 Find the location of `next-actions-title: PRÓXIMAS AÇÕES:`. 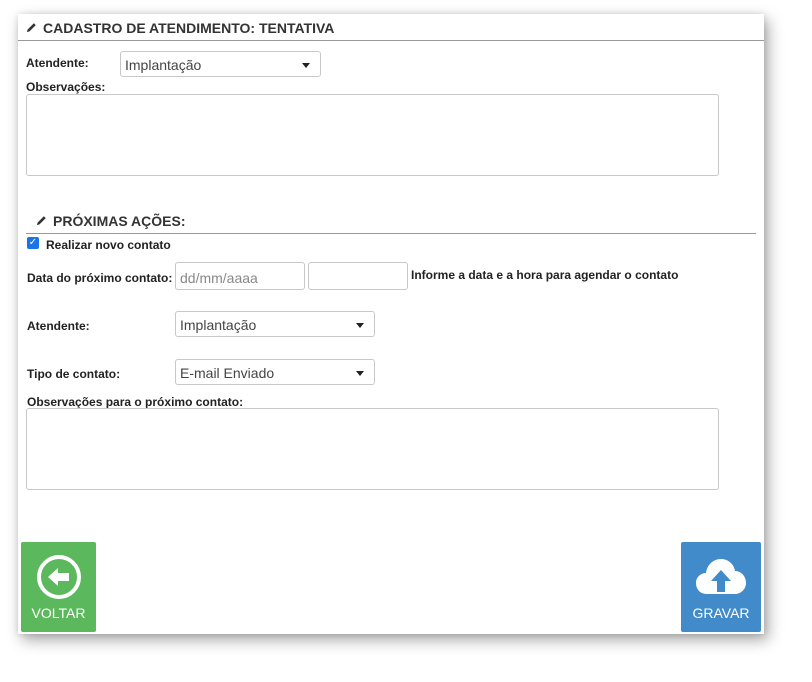

next-actions-title: PRÓXIMAS AÇÕES: is located at coordinates (111, 221).